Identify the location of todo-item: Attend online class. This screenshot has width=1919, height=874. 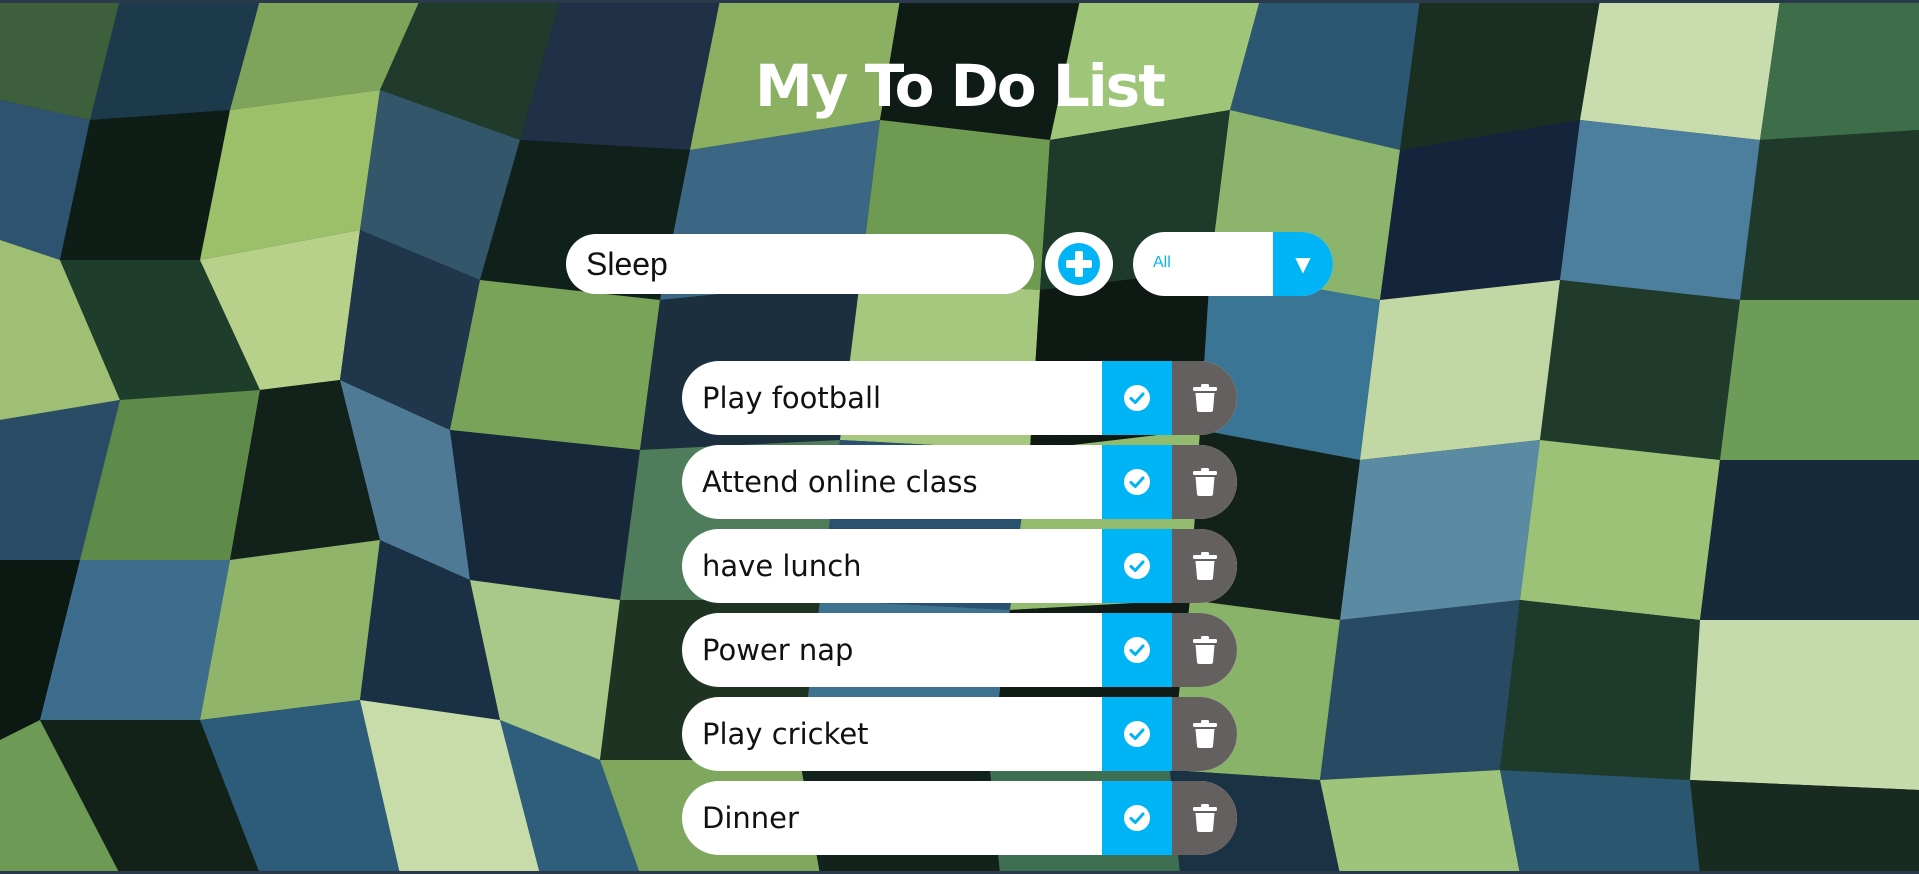
(959, 482).